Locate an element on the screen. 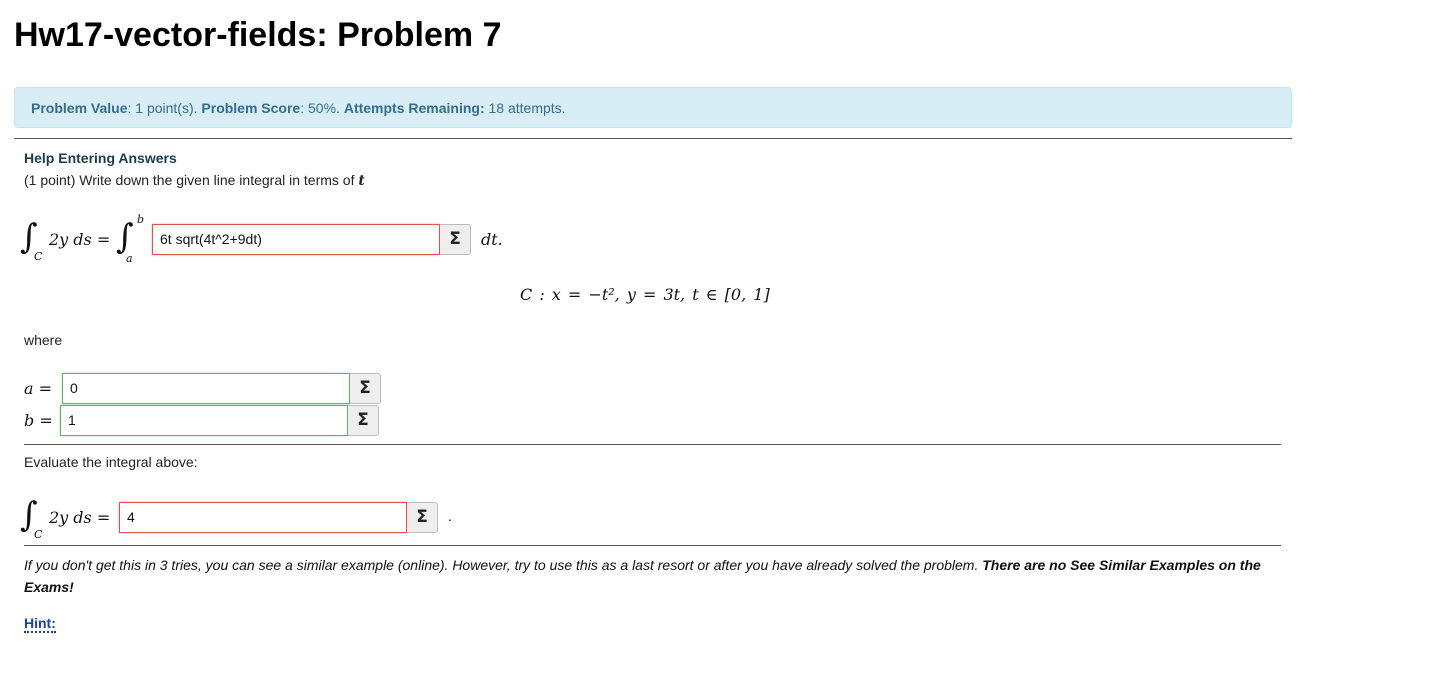  dt-label: dt. is located at coordinates (492, 239).